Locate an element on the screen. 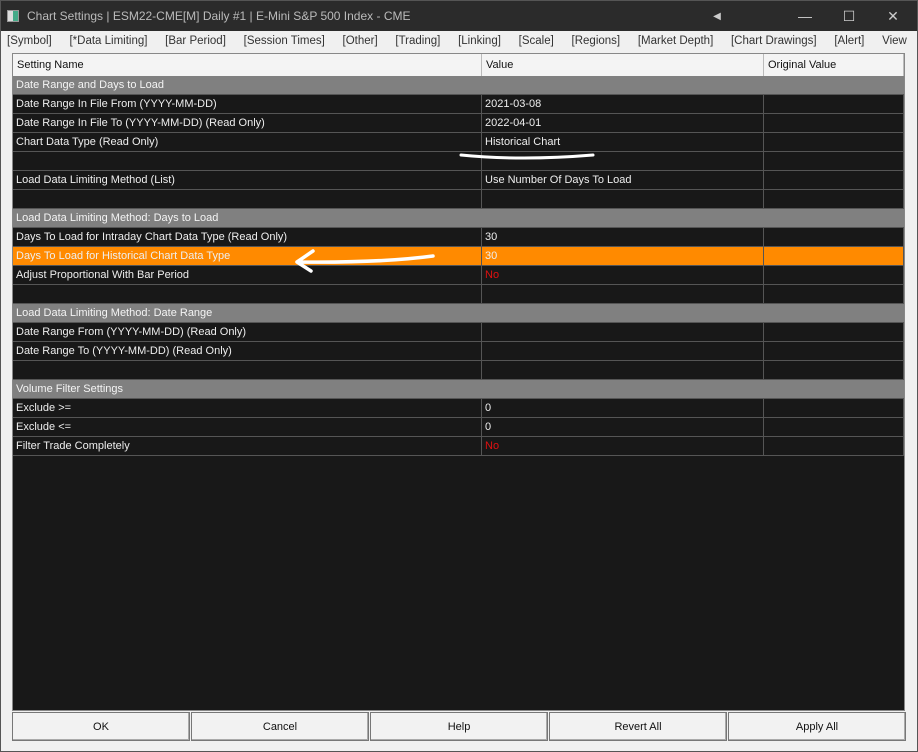  setting-name: Chart Data Type (Read Only) is located at coordinates (247, 142).